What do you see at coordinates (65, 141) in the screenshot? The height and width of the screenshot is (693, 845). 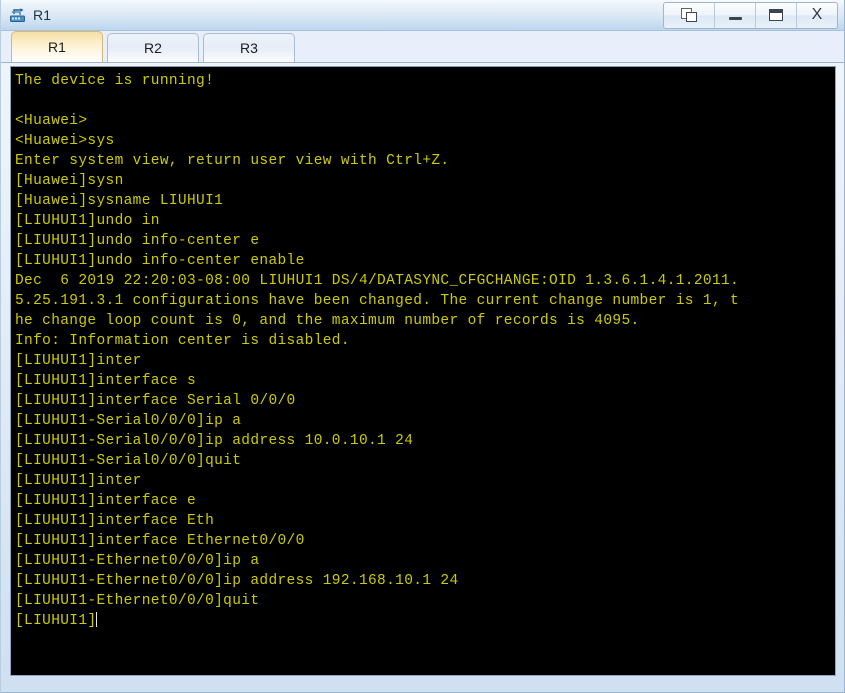 I see `terminal-line: <Huawei>sys` at bounding box center [65, 141].